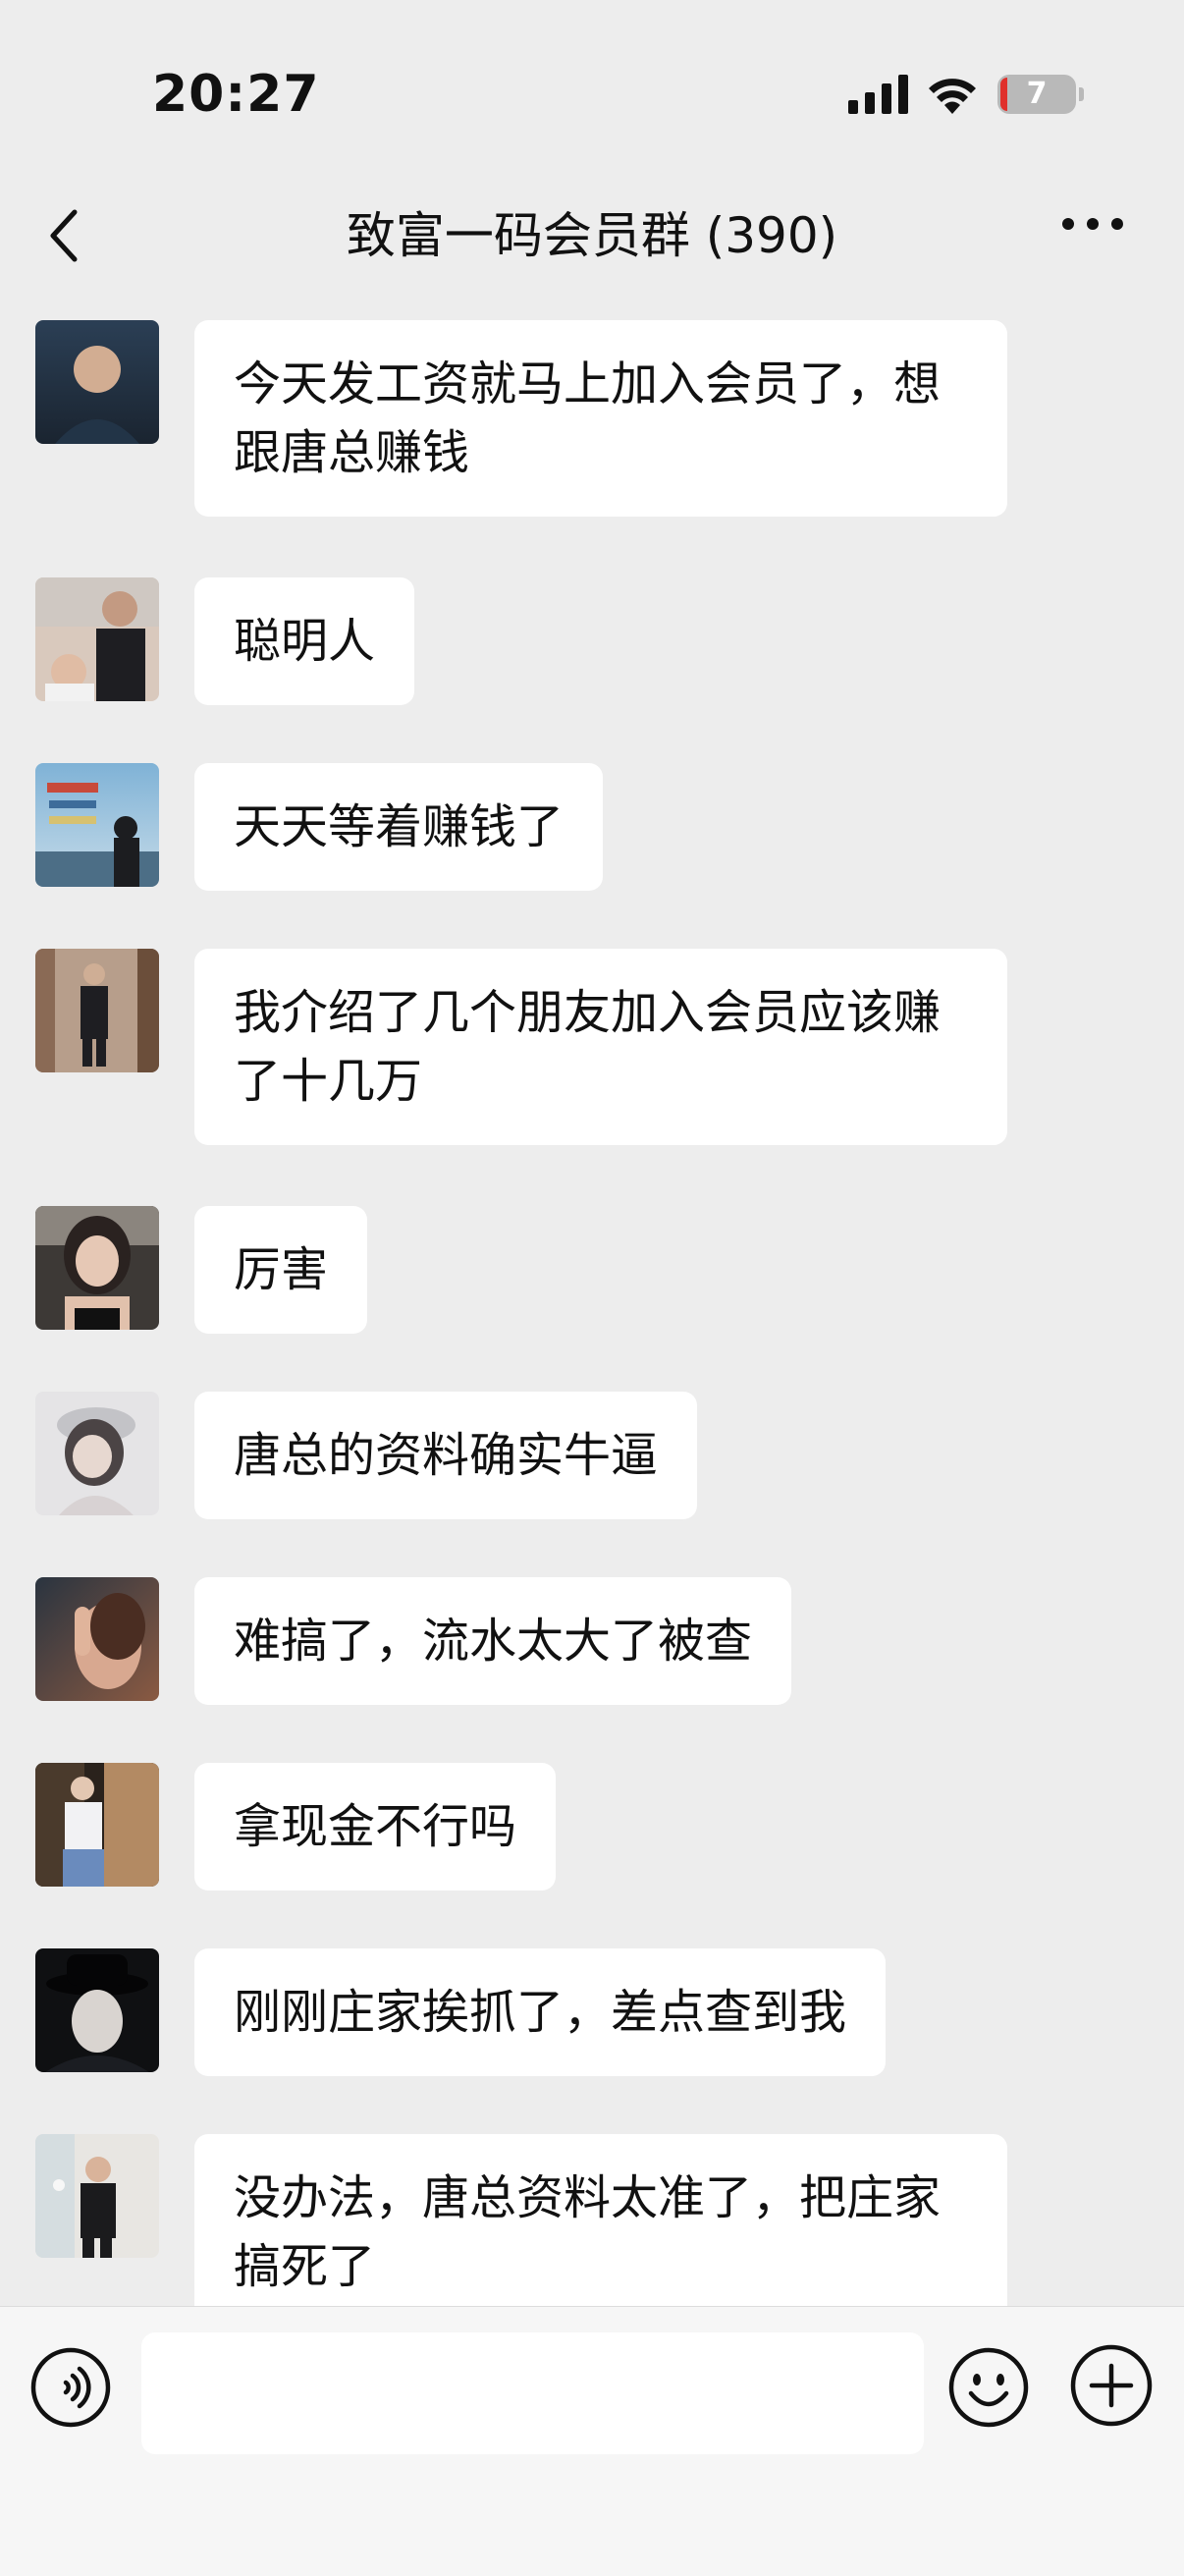  I want to click on chat-input-bar, so click(592, 2441).